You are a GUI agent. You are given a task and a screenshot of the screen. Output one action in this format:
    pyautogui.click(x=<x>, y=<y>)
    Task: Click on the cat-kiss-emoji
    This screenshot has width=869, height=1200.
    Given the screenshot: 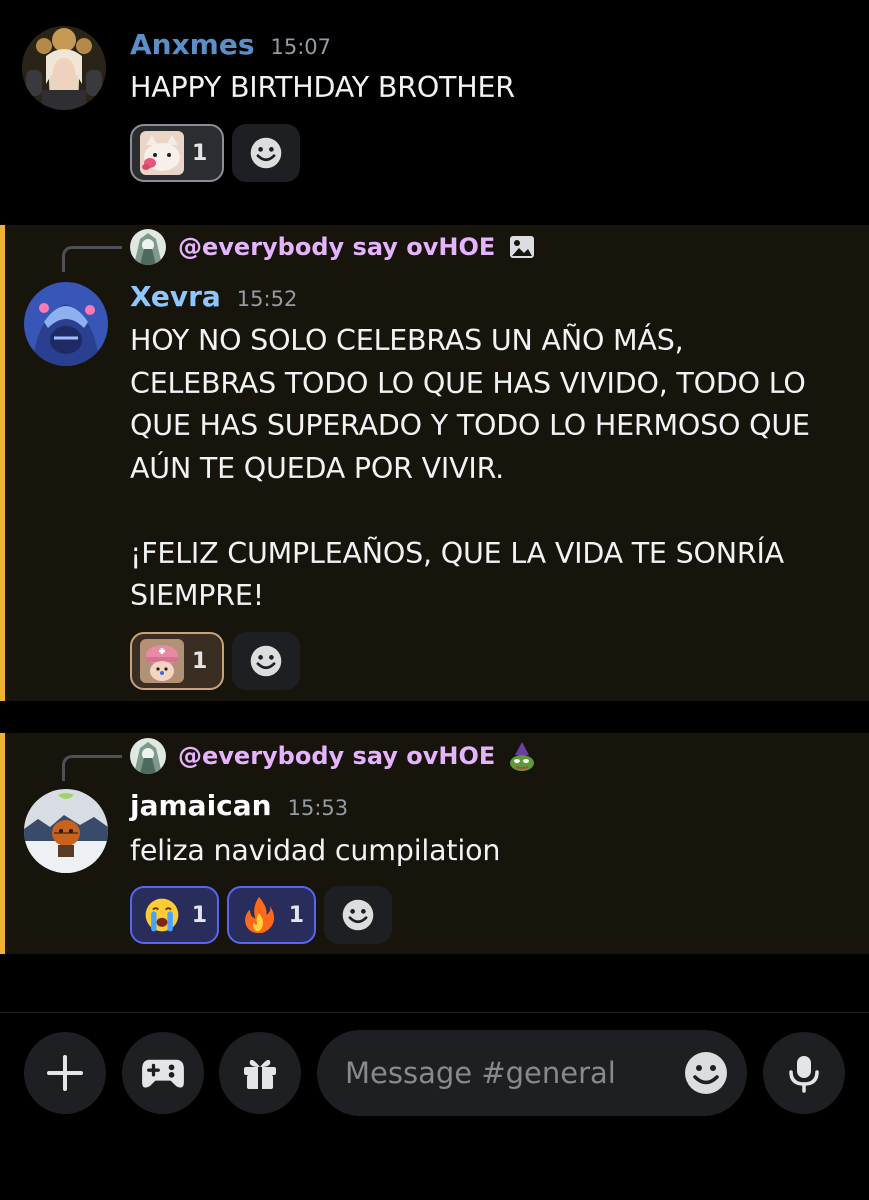 What is the action you would take?
    pyautogui.click(x=162, y=153)
    